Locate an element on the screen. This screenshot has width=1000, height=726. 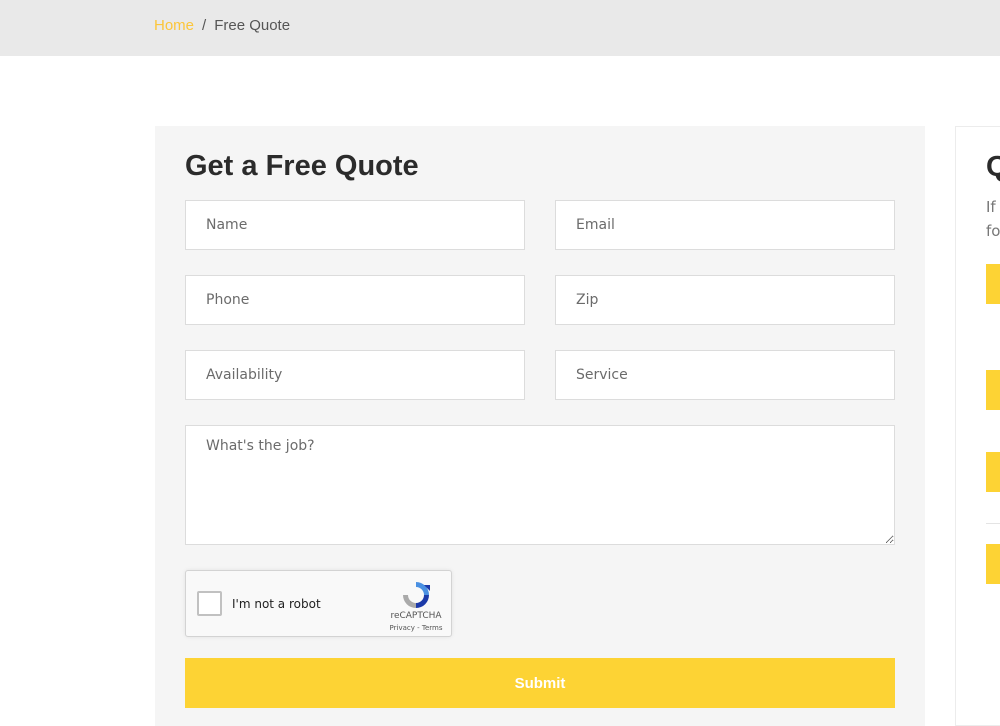
sidebar-text-line: fo is located at coordinates (993, 231).